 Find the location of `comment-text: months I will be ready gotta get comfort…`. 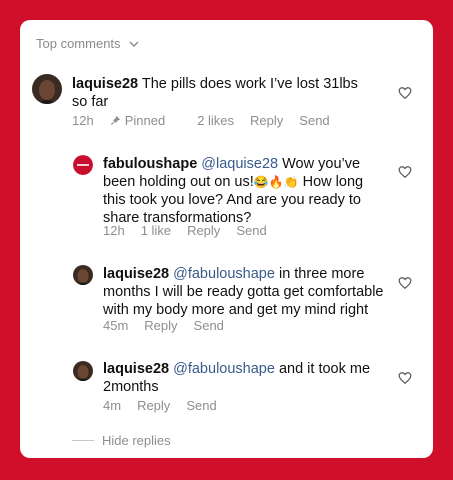

comment-text: months I will be ready gotta get comfort… is located at coordinates (243, 292).